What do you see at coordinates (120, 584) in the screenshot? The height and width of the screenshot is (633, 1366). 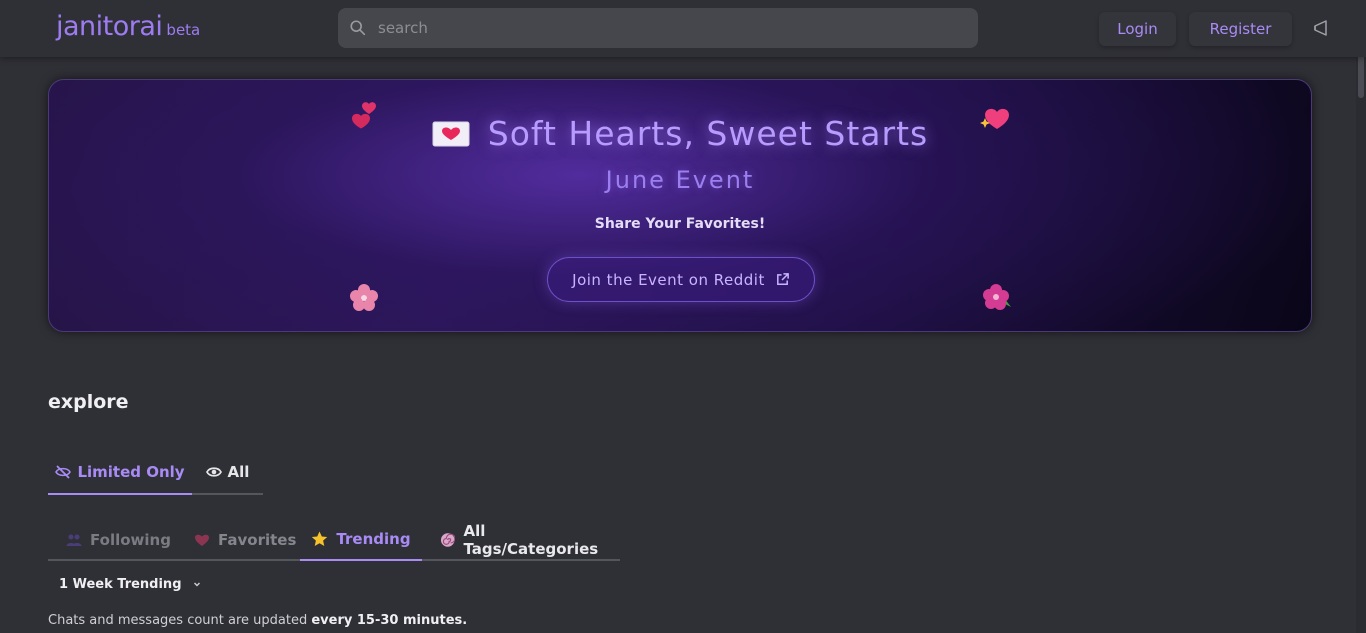 I see `trending-period-value: 1 Week Trending` at bounding box center [120, 584].